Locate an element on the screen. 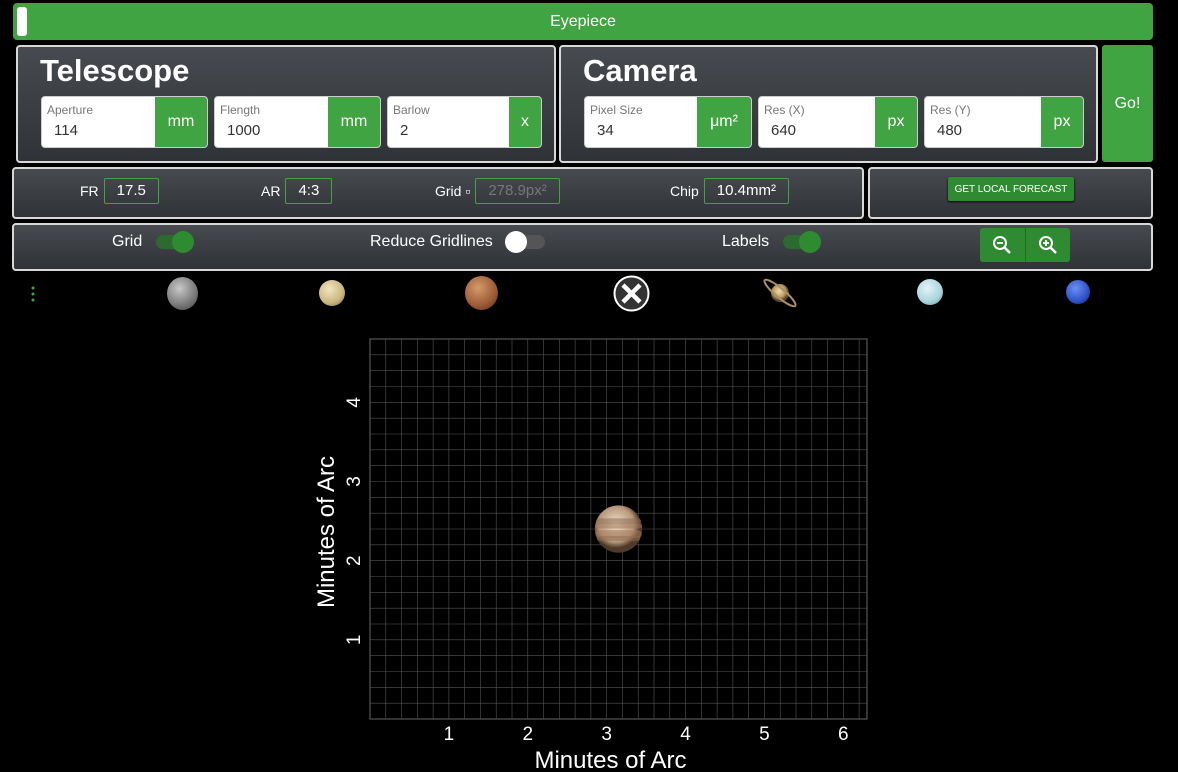  zoom-in-button is located at coordinates (1048, 245).